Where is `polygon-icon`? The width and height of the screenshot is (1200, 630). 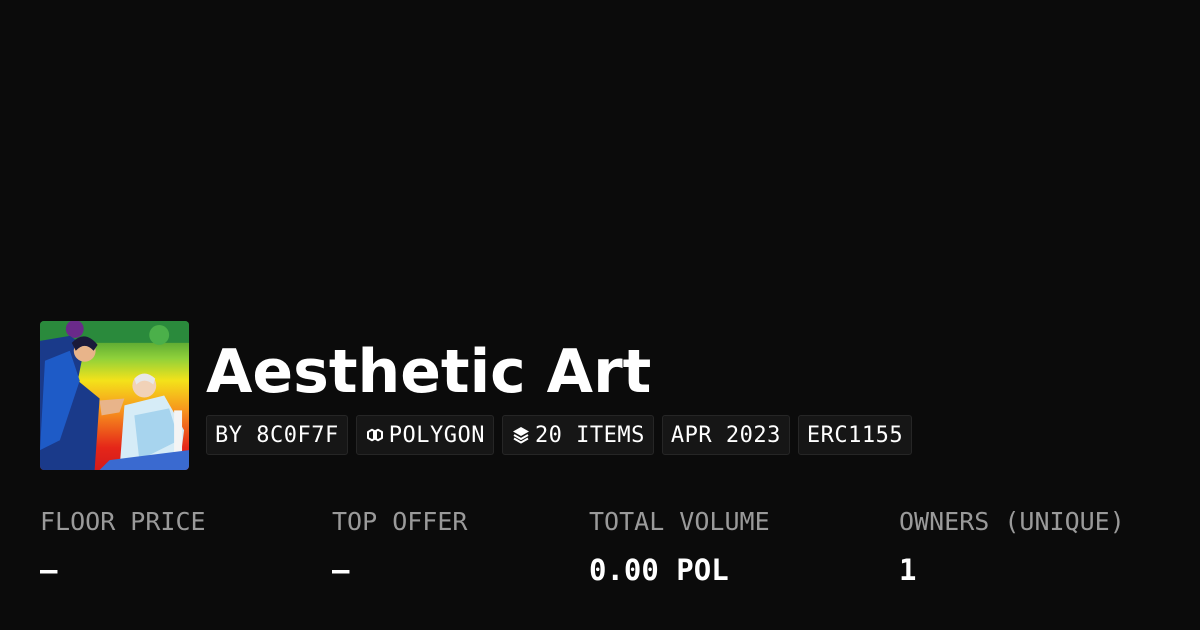 polygon-icon is located at coordinates (375, 435).